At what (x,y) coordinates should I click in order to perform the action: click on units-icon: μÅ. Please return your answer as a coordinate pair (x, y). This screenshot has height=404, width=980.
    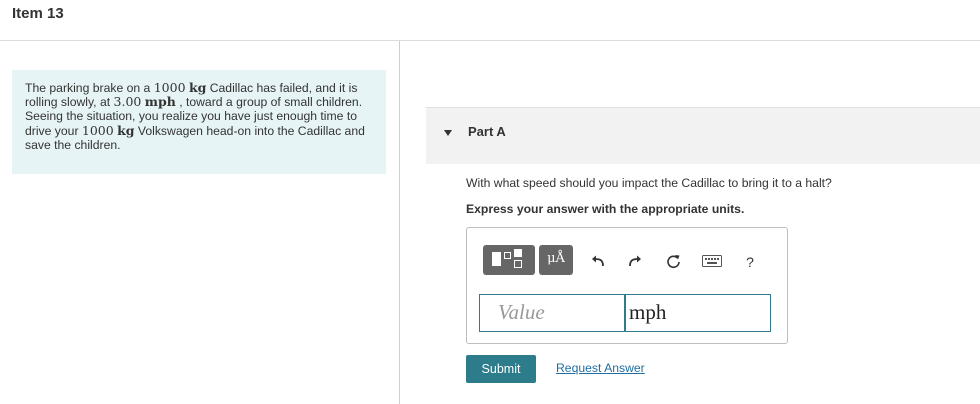
    Looking at the image, I should click on (556, 258).